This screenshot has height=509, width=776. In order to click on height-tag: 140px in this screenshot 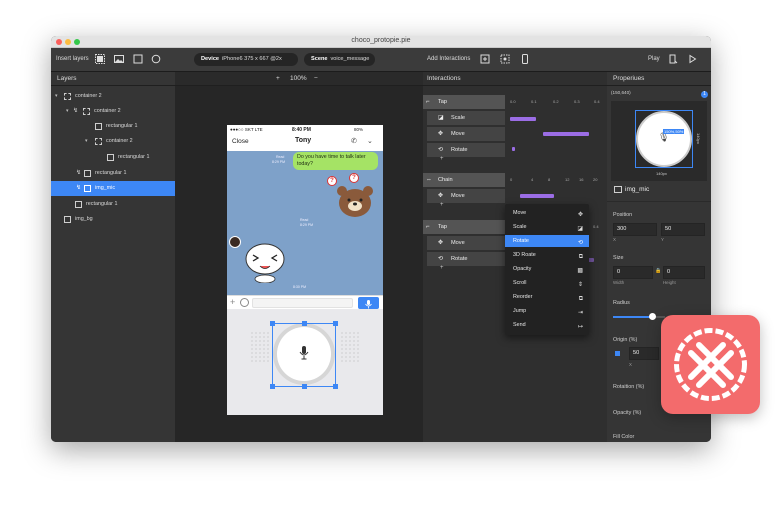, I will do `click(698, 138)`.